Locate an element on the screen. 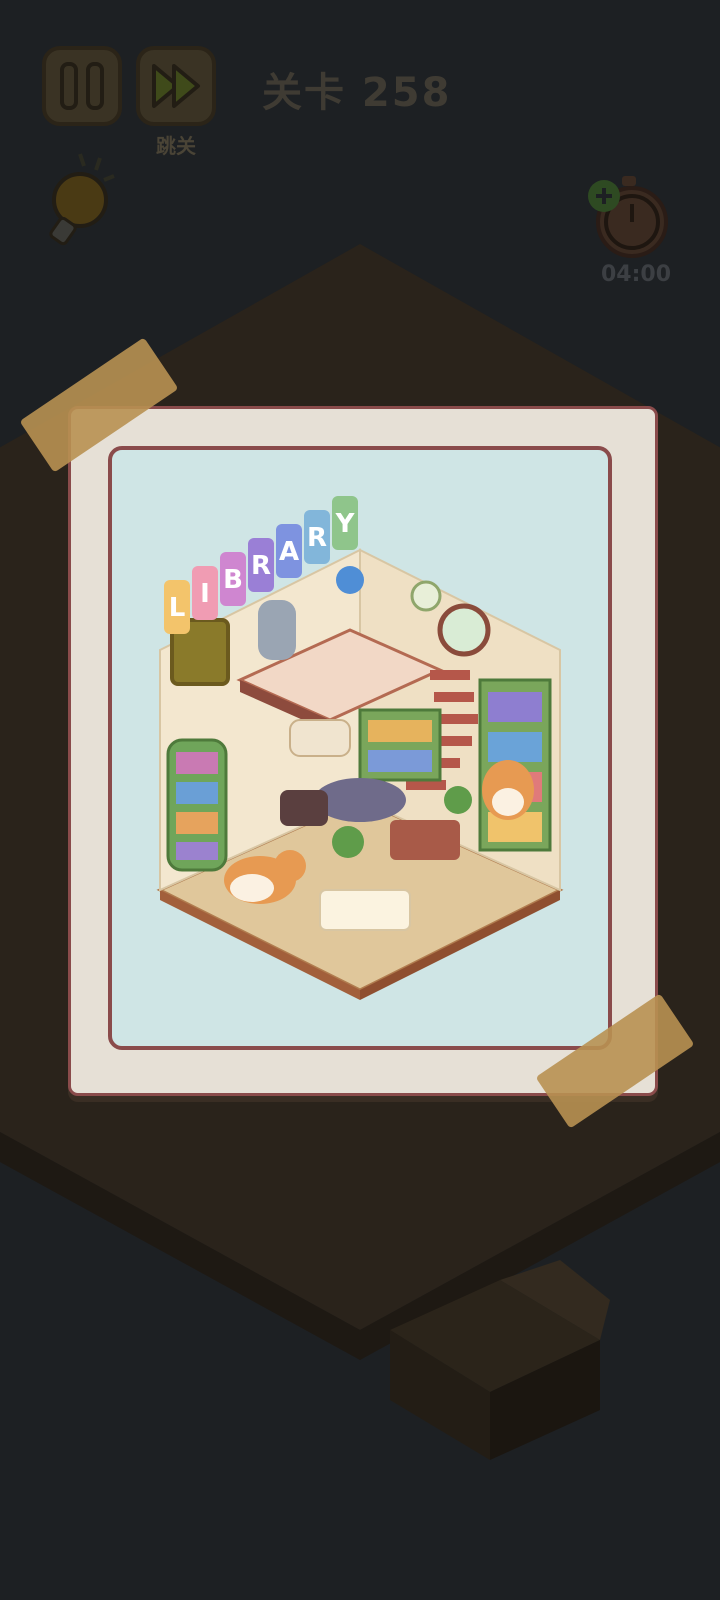 Image resolution: width=720 pixels, height=1600 pixels. fast-forward-icon is located at coordinates (176, 86).